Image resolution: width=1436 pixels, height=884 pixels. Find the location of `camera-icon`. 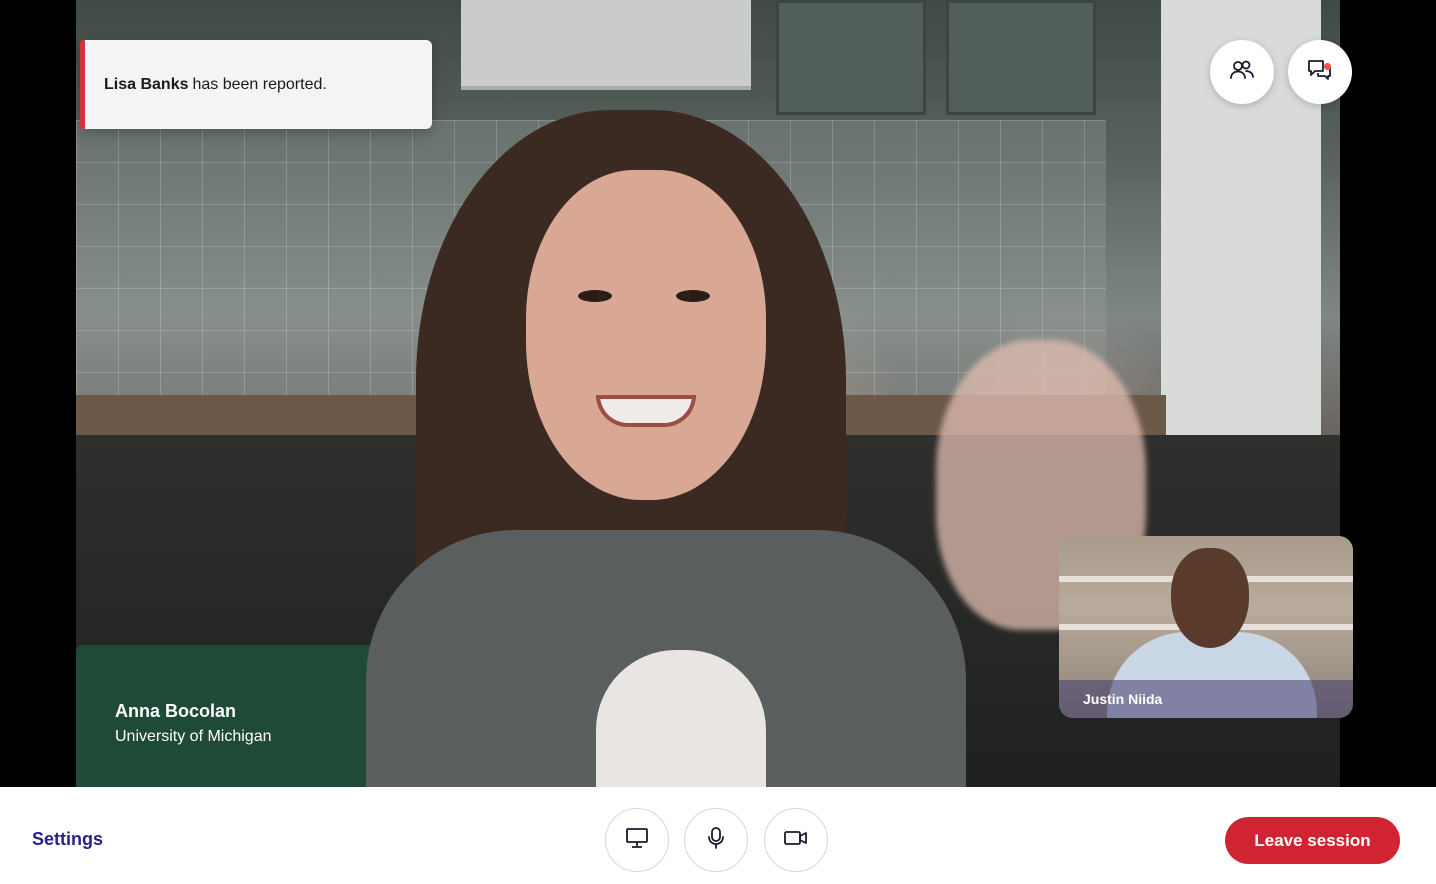

camera-icon is located at coordinates (796, 840).